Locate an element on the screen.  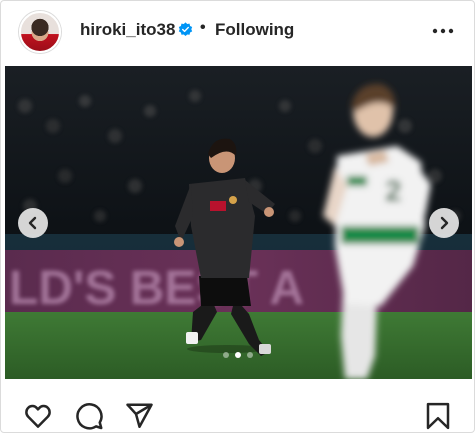
board-text: LD'S BEST A is located at coordinates (156, 288).